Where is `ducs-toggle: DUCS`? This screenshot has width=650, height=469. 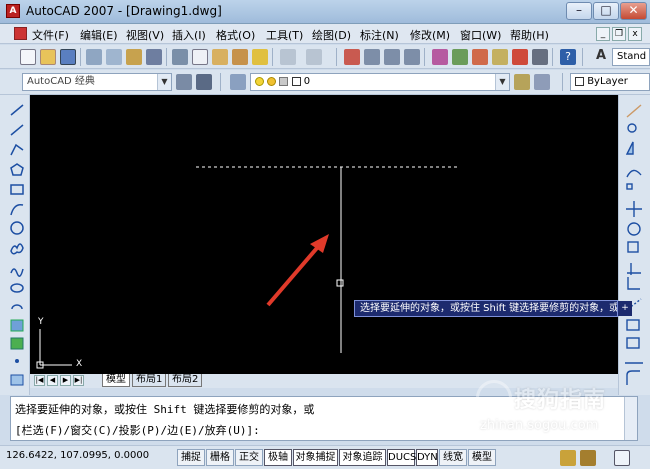 ducs-toggle: DUCS is located at coordinates (401, 457).